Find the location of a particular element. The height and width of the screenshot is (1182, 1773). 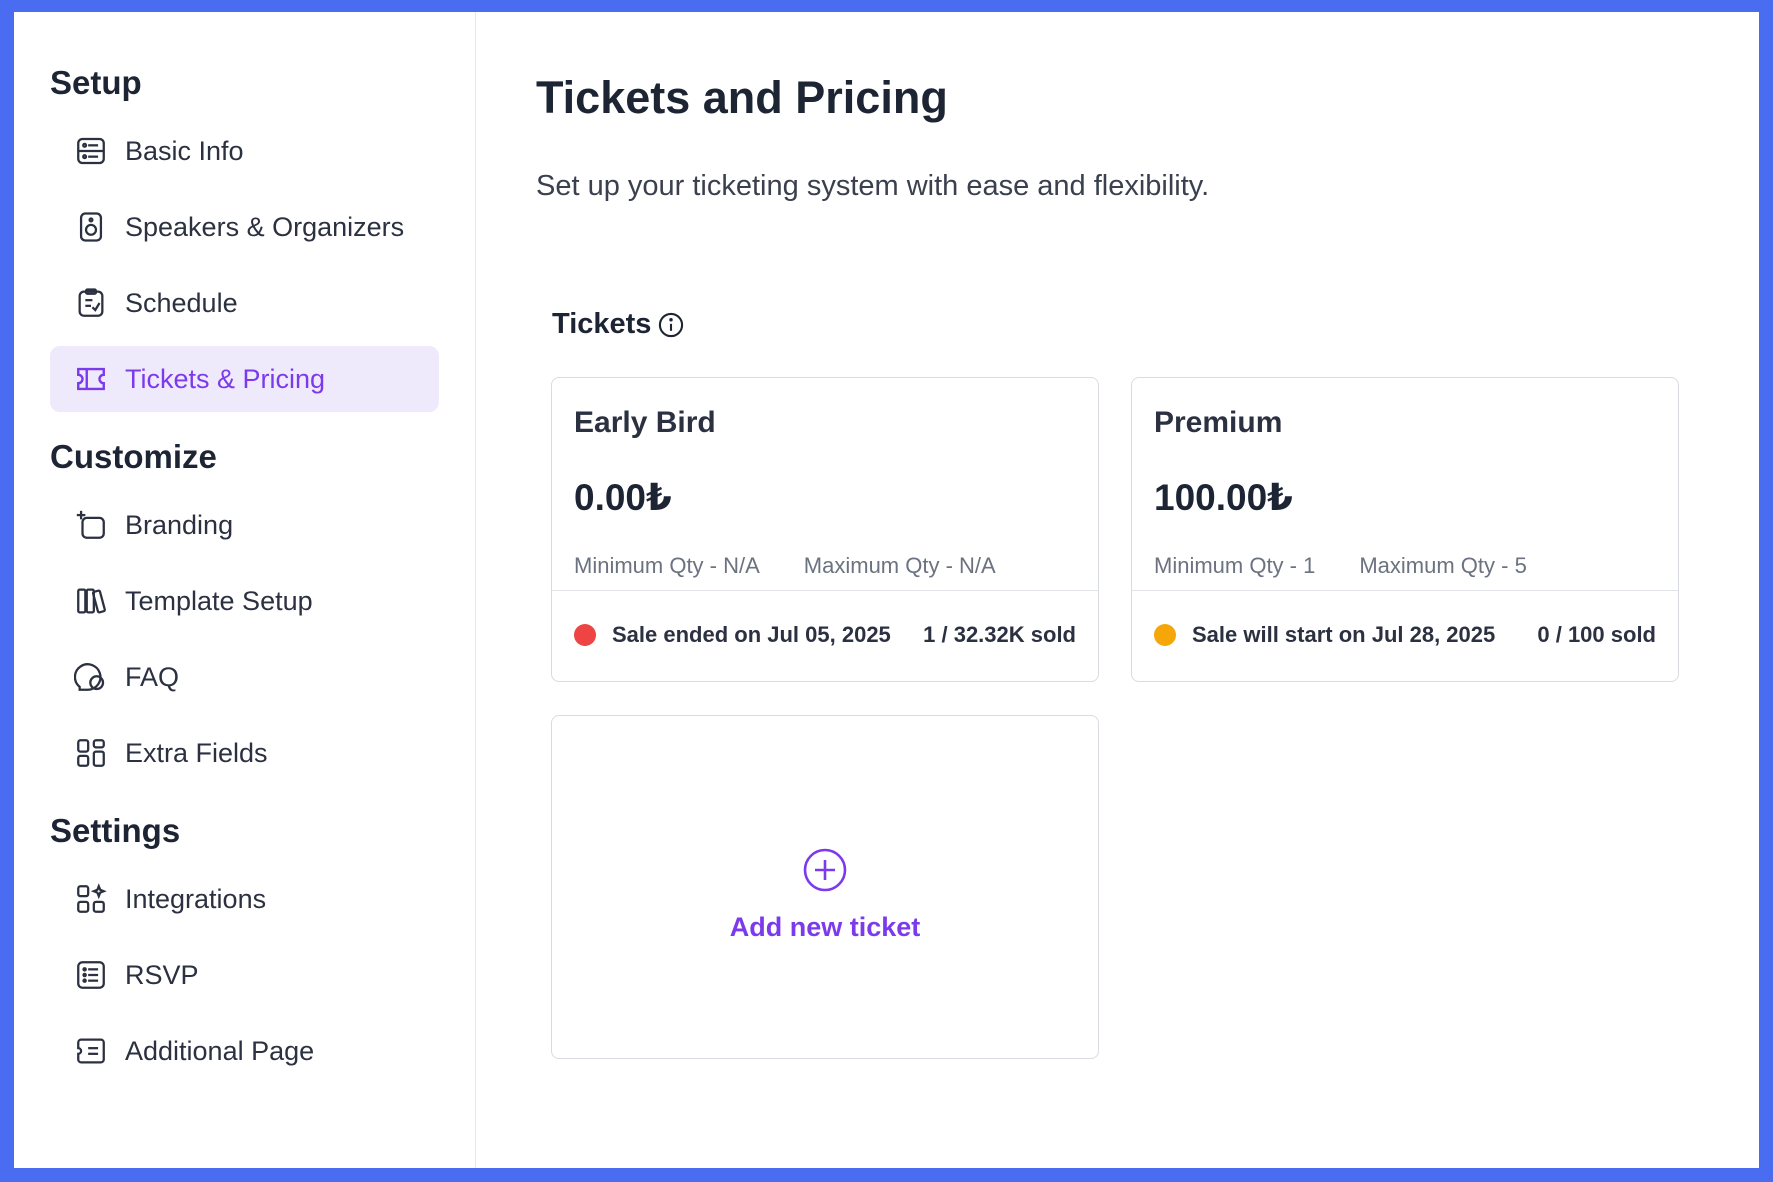

sidebar-item-branding: Branding is located at coordinates (244, 525).